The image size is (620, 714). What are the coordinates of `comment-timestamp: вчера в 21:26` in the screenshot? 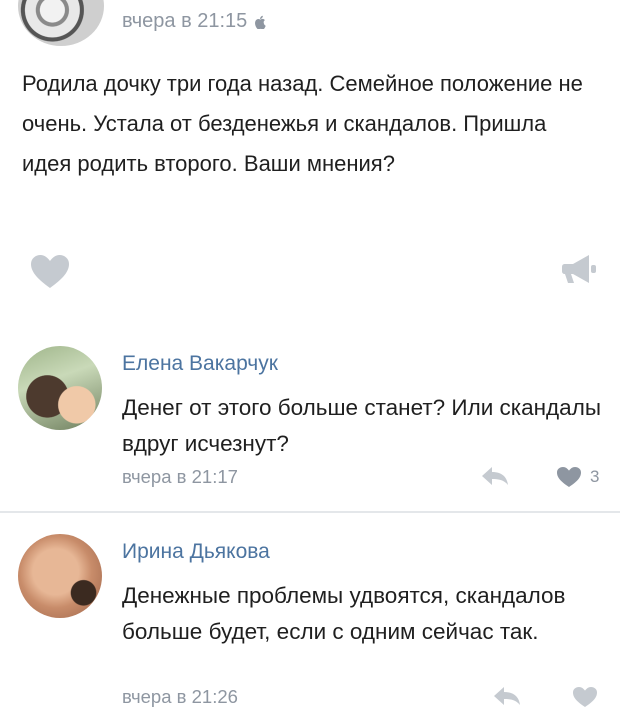 It's located at (180, 696).